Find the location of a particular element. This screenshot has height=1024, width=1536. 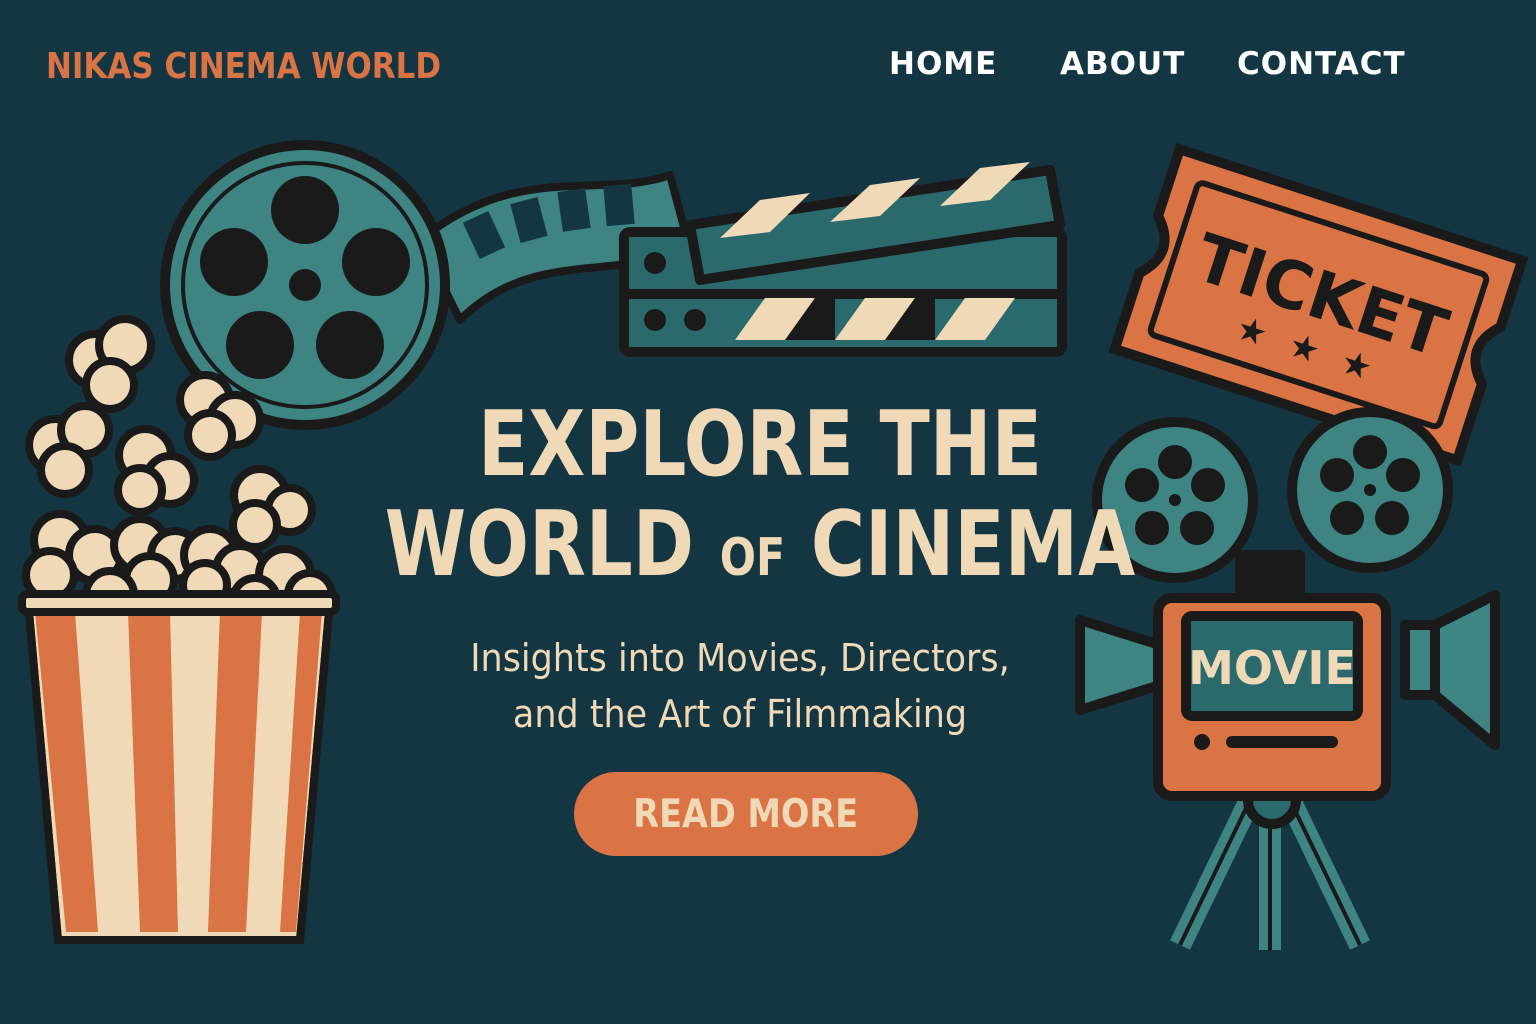

hero-title-cinema: CINEMA is located at coordinates (973, 544).